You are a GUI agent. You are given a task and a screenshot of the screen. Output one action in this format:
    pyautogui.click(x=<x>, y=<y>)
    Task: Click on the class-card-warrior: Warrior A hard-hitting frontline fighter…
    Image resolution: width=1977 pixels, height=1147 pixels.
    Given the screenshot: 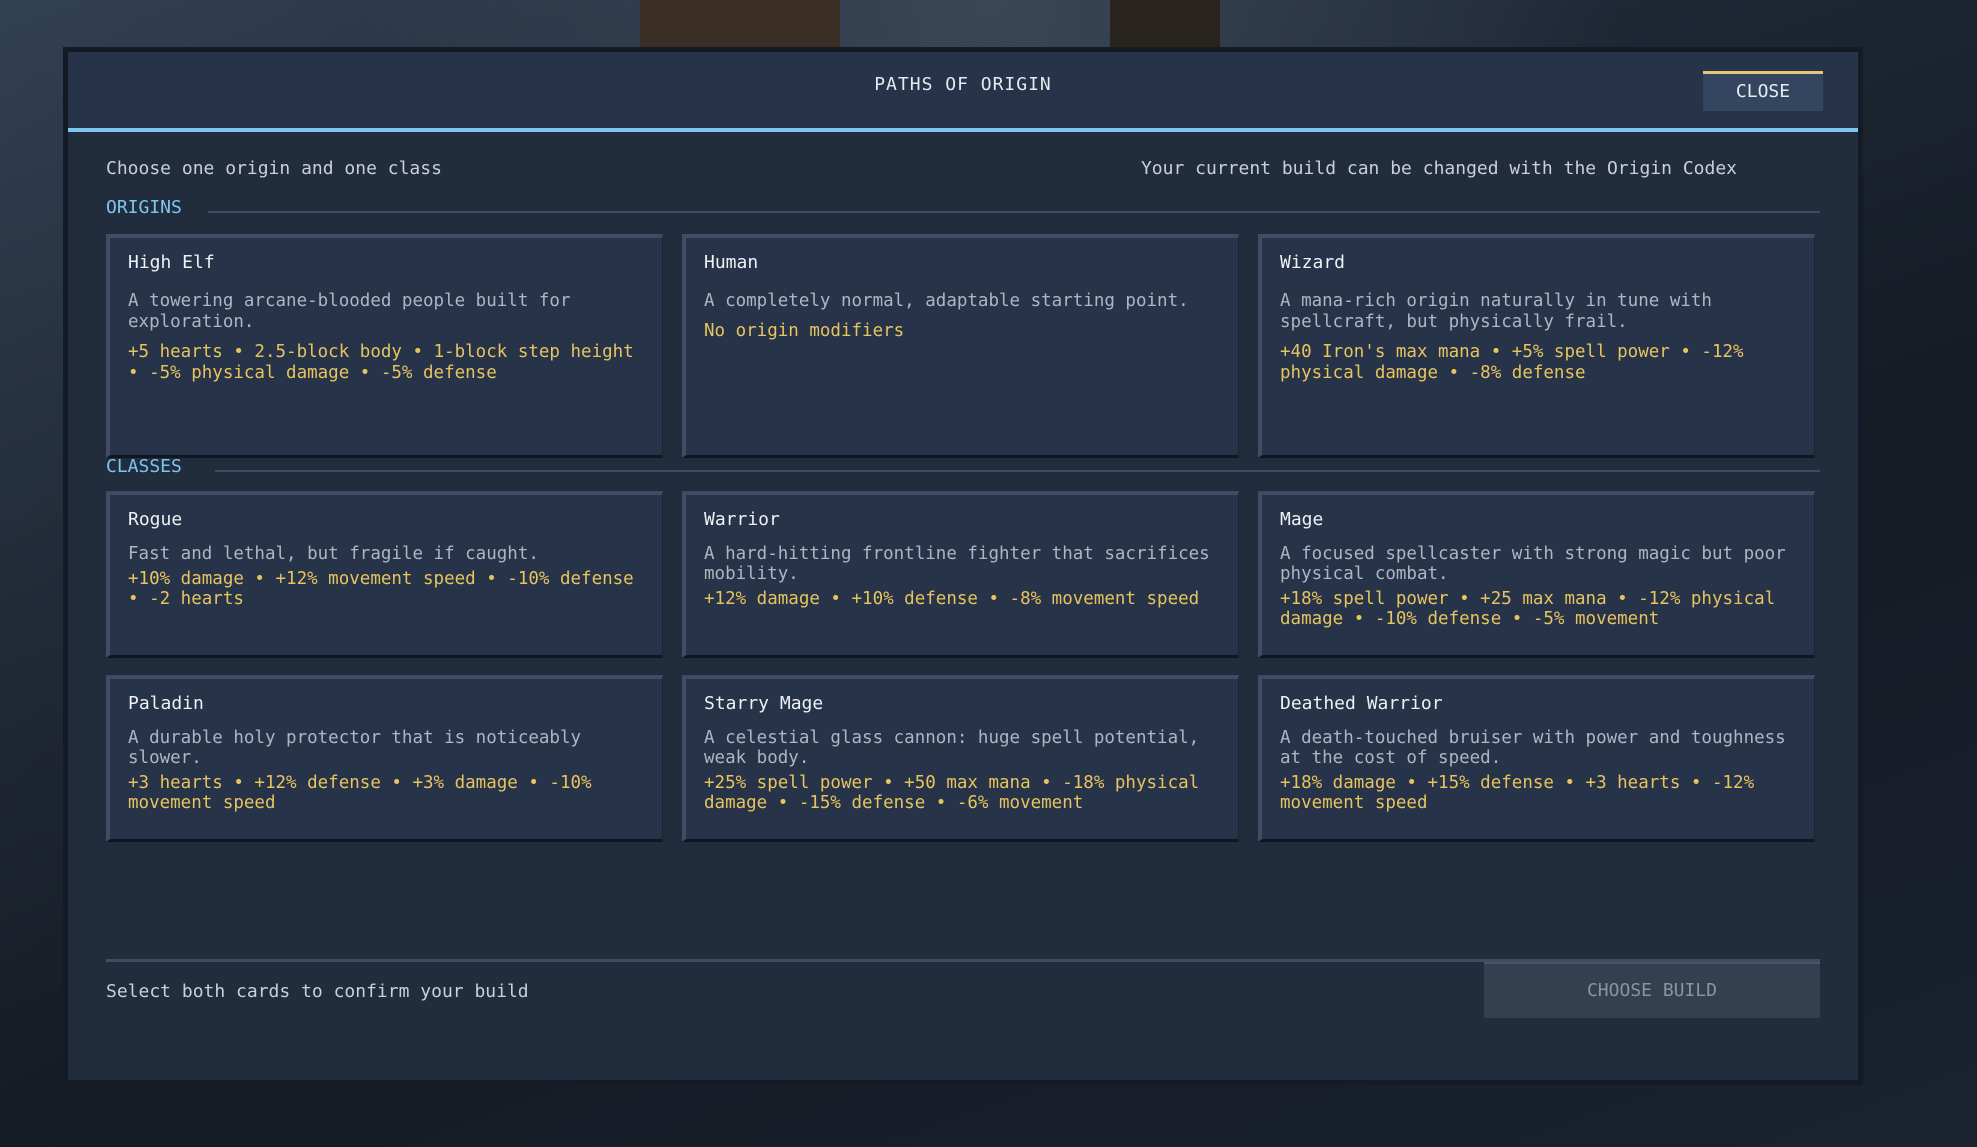 What is the action you would take?
    pyautogui.click(x=960, y=574)
    